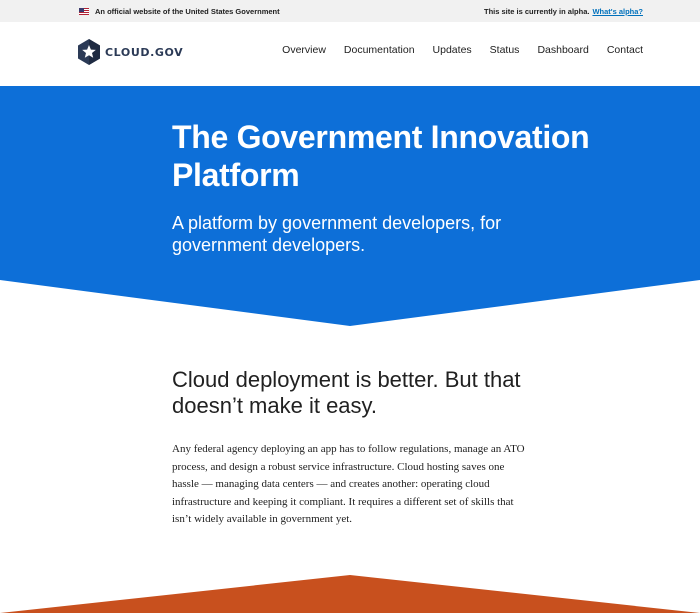  Describe the element at coordinates (562, 50) in the screenshot. I see `nav-dashboard: Dashboard` at that location.